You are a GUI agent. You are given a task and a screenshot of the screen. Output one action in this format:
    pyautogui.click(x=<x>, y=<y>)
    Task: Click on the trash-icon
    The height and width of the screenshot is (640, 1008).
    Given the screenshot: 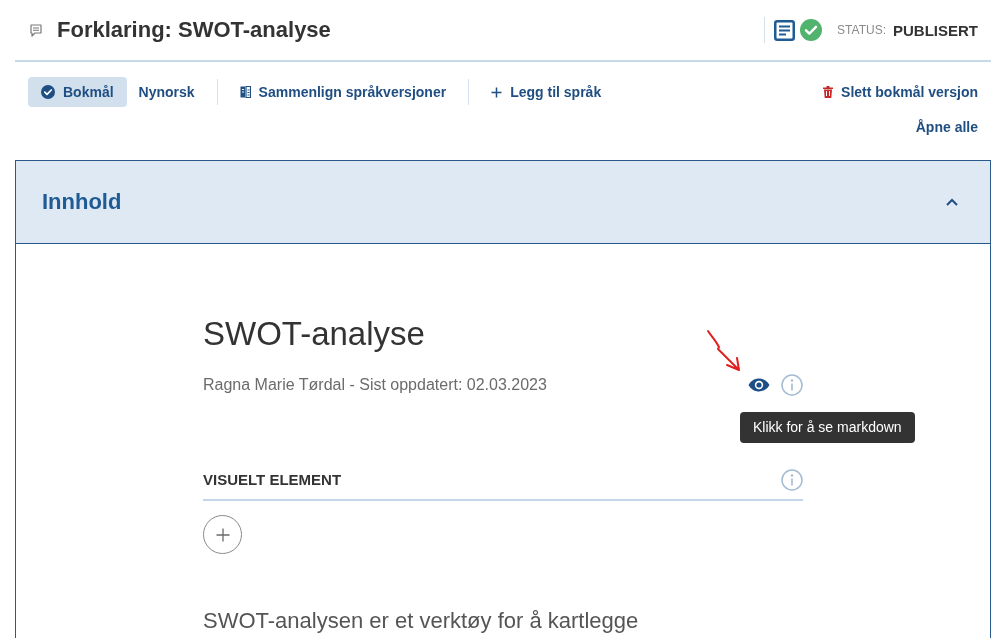 What is the action you would take?
    pyautogui.click(x=828, y=92)
    